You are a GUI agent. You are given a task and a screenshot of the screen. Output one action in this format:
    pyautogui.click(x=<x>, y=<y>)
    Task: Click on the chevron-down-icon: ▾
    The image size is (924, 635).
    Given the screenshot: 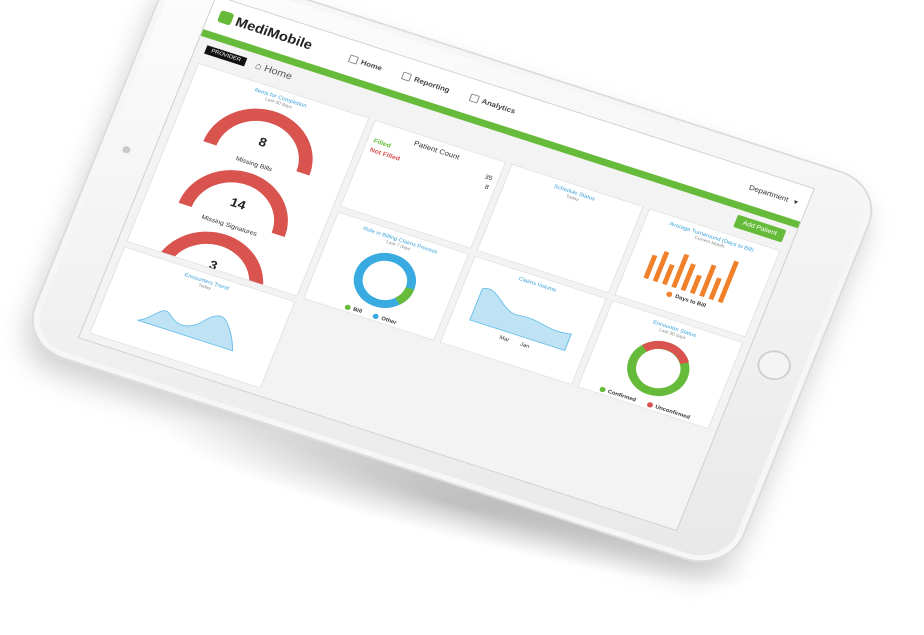 What is the action you would take?
    pyautogui.click(x=796, y=202)
    